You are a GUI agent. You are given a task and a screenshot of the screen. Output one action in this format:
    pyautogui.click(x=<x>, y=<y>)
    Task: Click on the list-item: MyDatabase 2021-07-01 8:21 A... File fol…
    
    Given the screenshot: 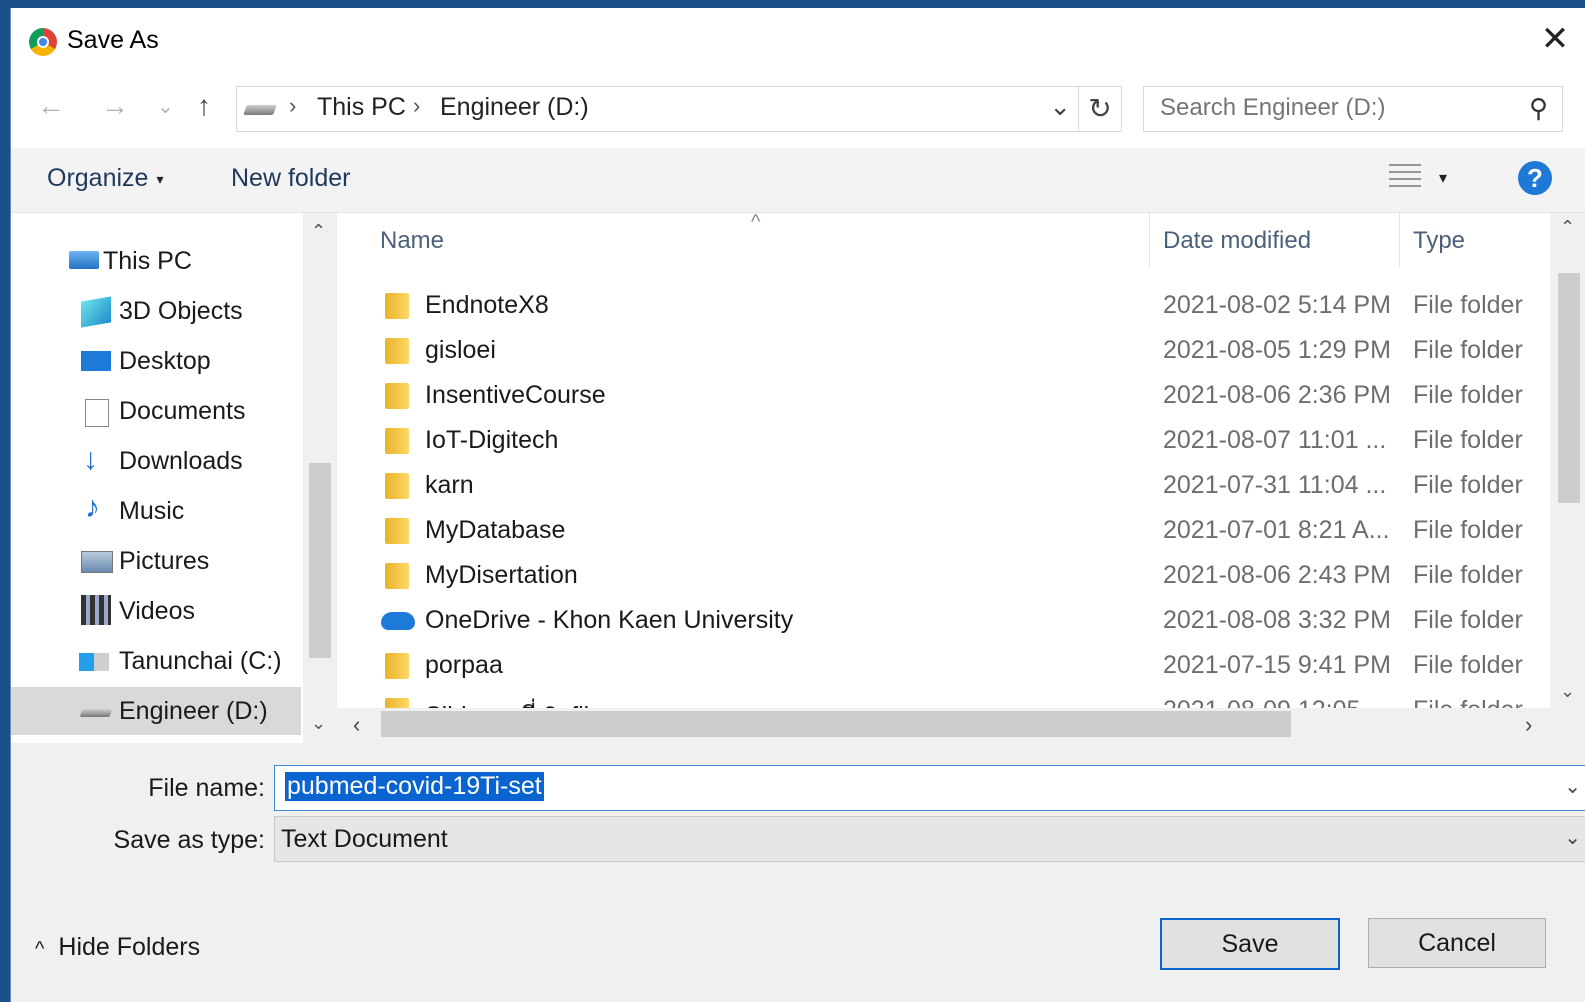 What is the action you would take?
    pyautogui.click(x=943, y=532)
    